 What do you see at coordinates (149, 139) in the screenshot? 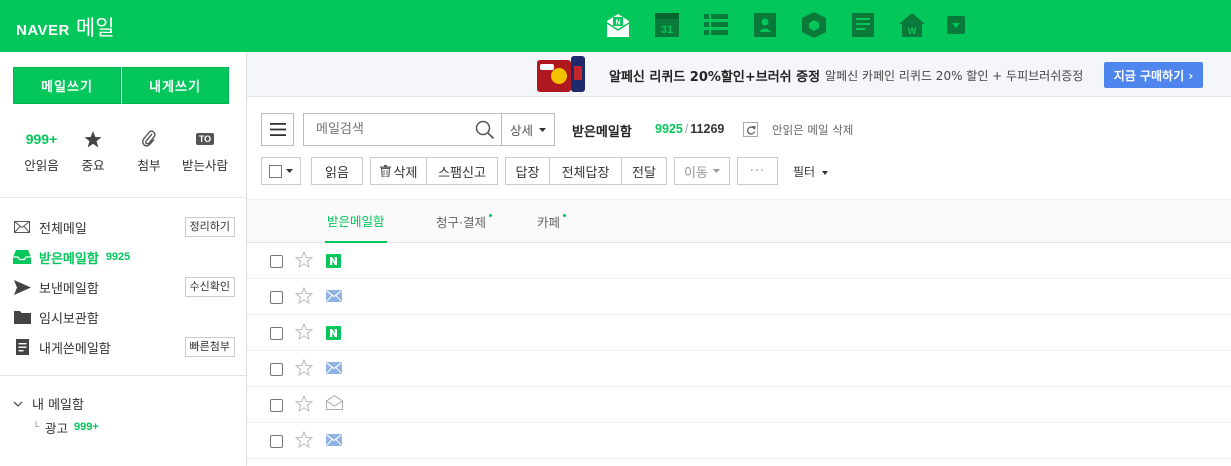
I see `paperclip-icon` at bounding box center [149, 139].